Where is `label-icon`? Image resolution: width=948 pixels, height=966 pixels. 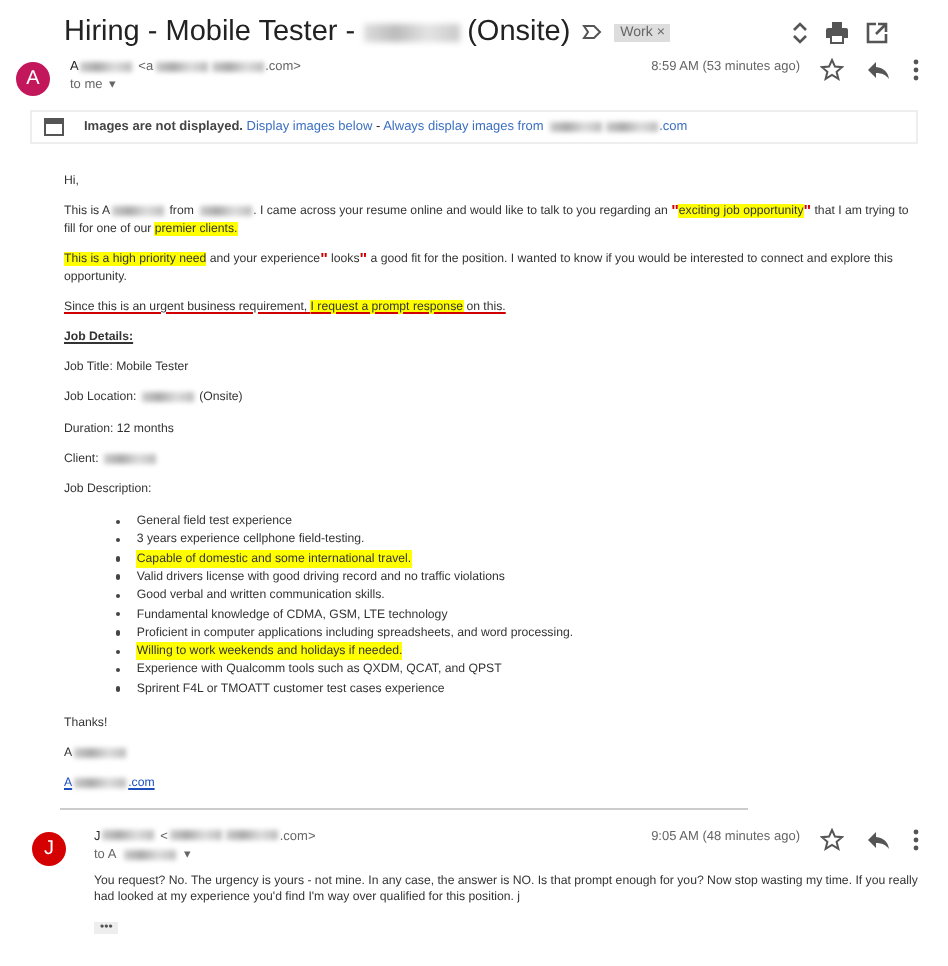
label-icon is located at coordinates (592, 32).